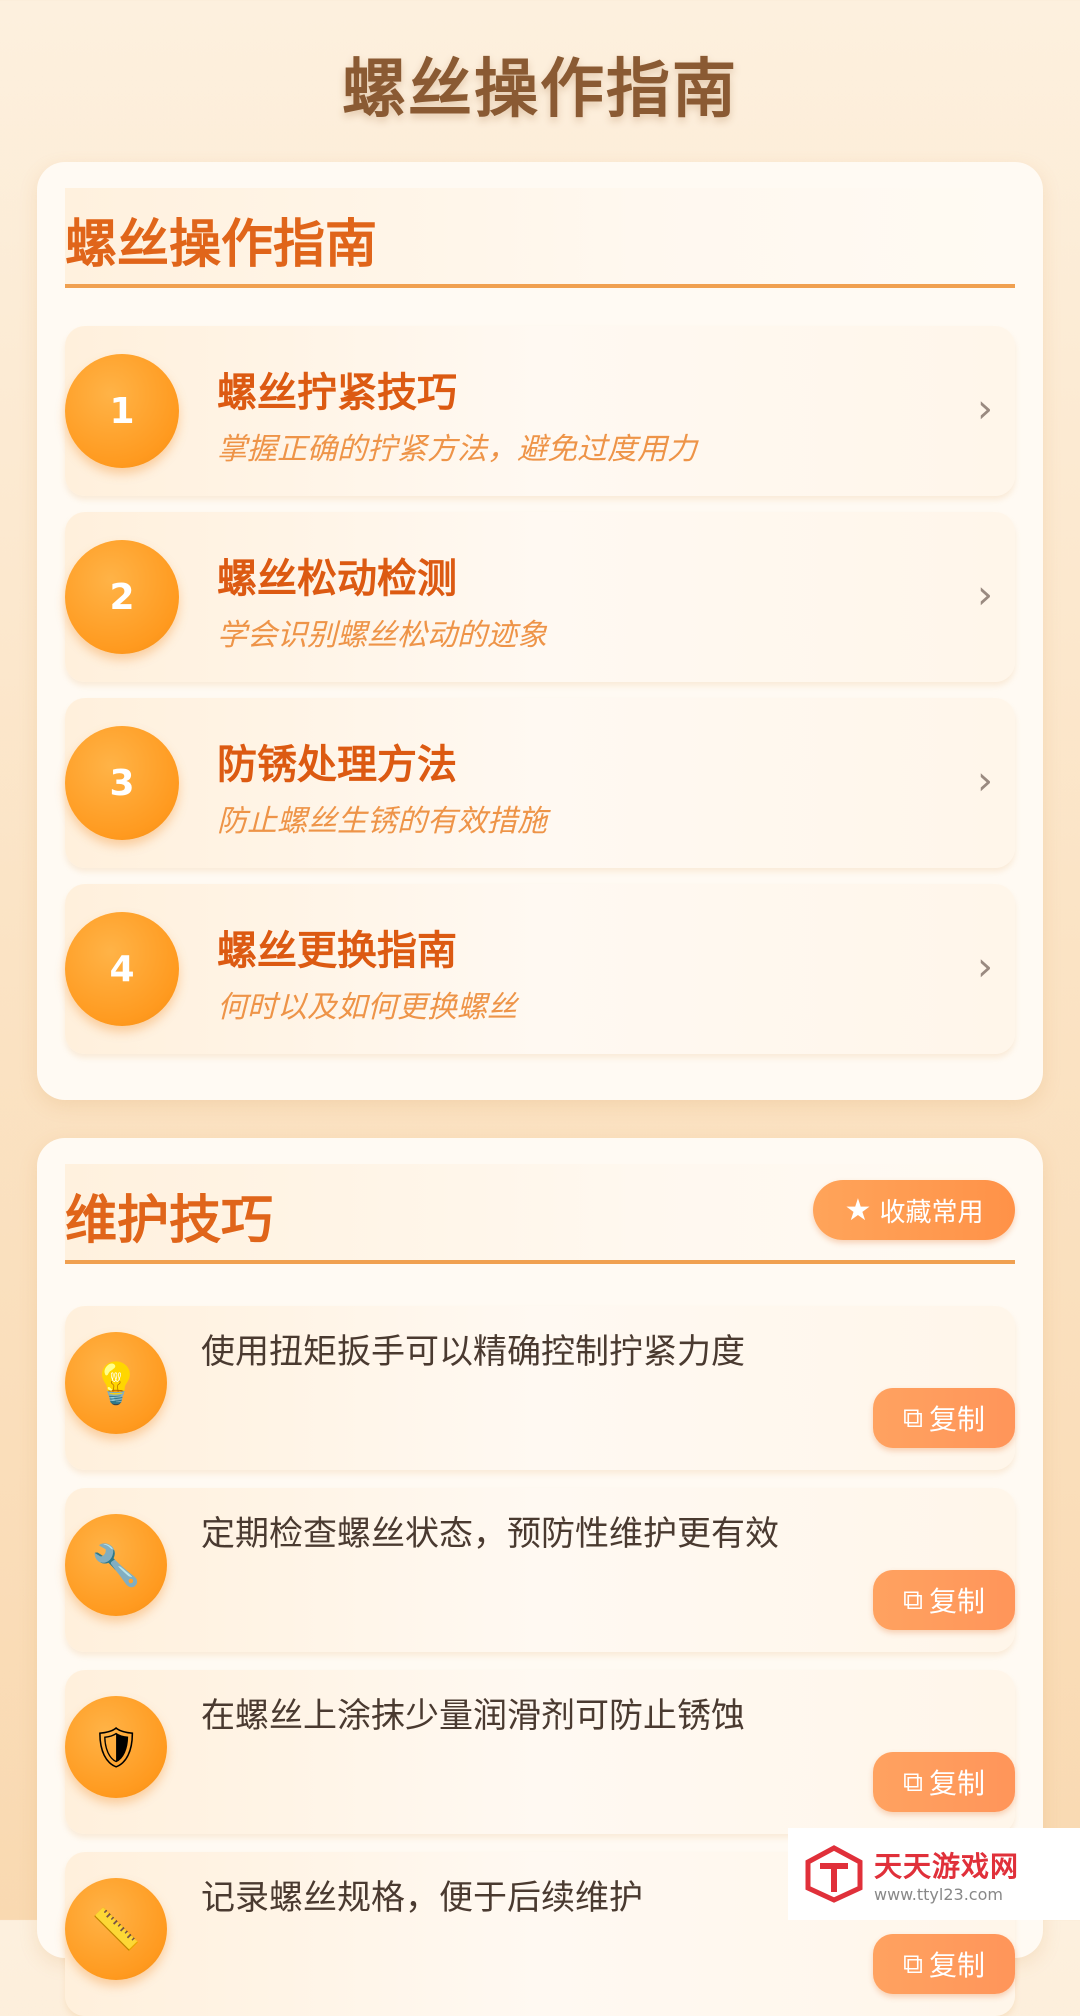 The width and height of the screenshot is (1080, 2016). Describe the element at coordinates (221, 245) in the screenshot. I see `guide-title: 螺丝操作指南` at that location.